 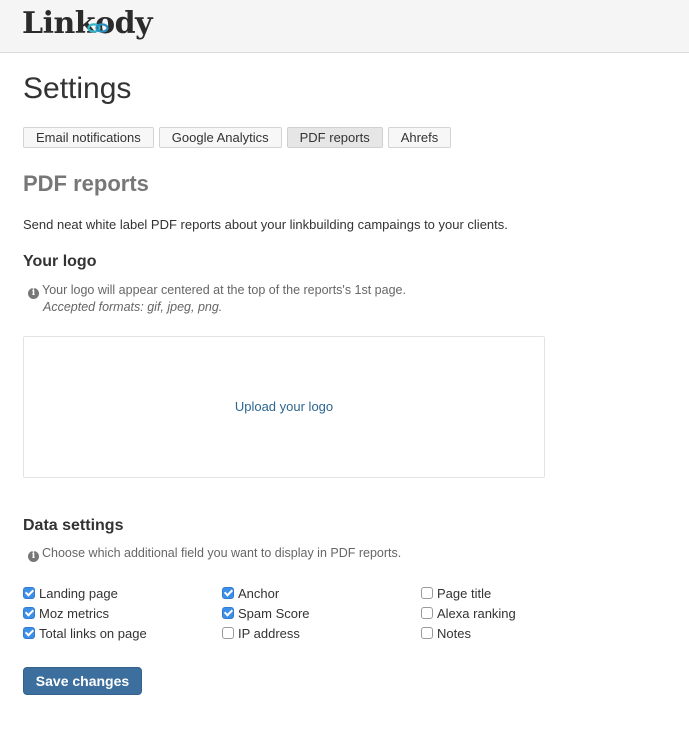 What do you see at coordinates (60, 261) in the screenshot?
I see `logo-heading: Your logo` at bounding box center [60, 261].